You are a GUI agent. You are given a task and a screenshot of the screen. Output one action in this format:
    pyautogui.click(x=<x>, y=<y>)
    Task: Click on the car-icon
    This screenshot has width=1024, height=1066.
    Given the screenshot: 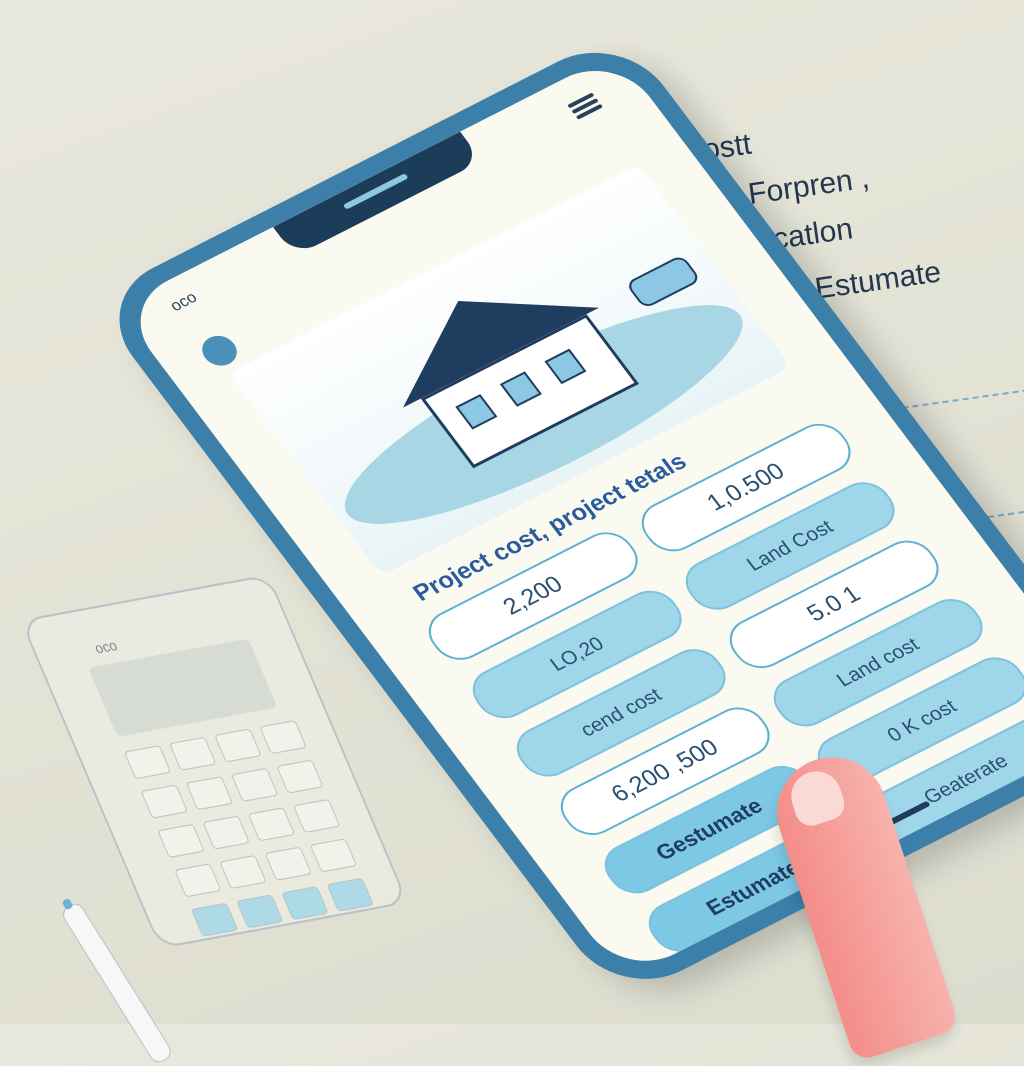 What is the action you would take?
    pyautogui.click(x=663, y=282)
    